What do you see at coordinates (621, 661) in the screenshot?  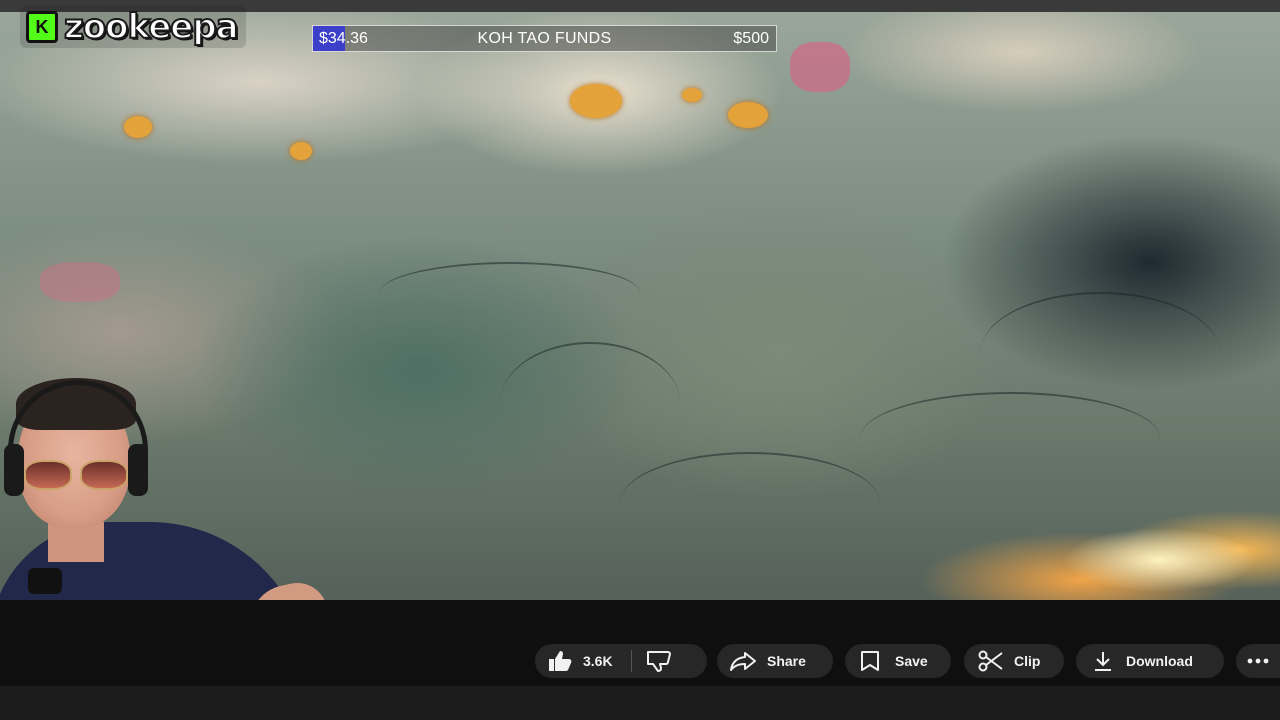 I see `like-dislike-group: 3.6K` at bounding box center [621, 661].